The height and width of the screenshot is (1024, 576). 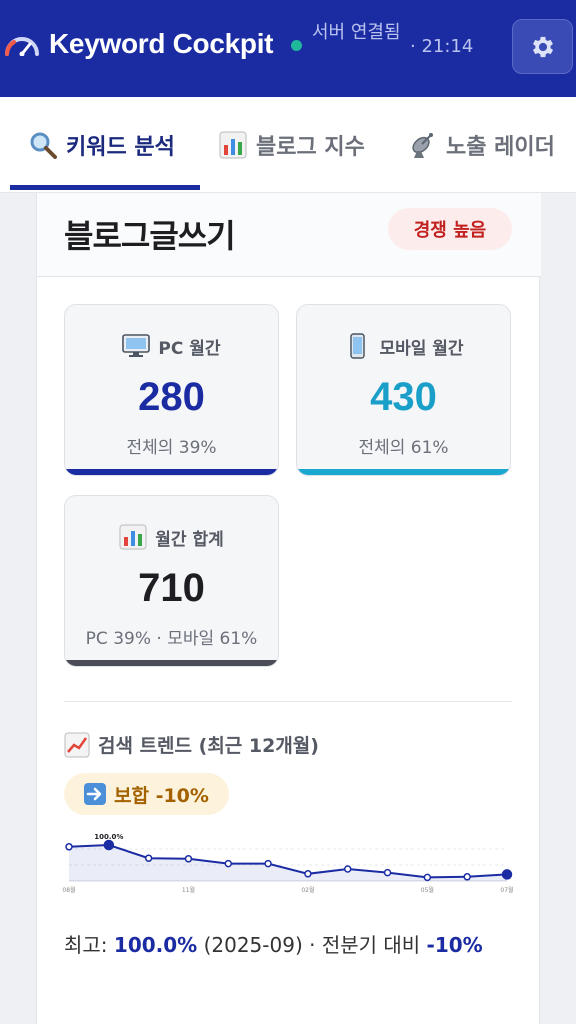 I want to click on chart-tick-label: 07월, so click(x=506, y=890).